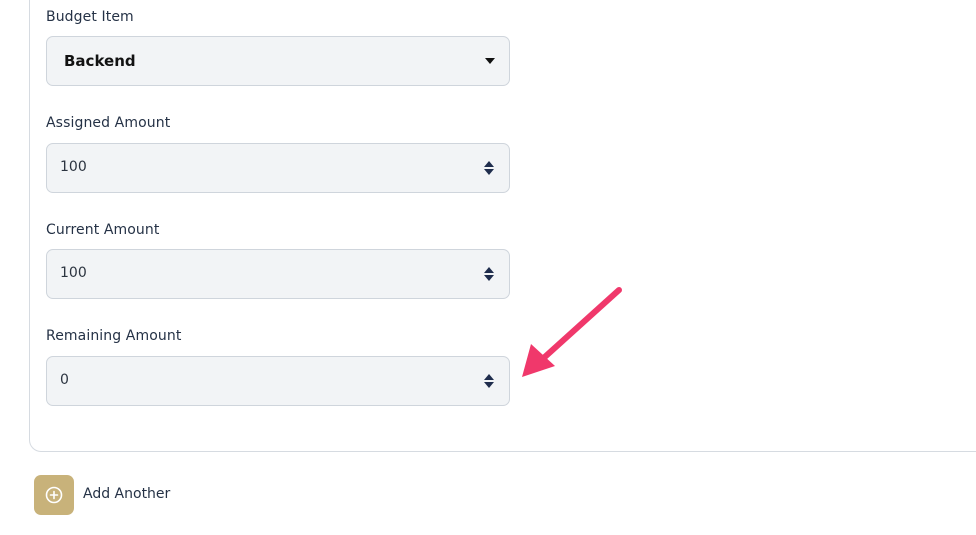  What do you see at coordinates (278, 381) in the screenshot?
I see `remaining-amount-input: 0` at bounding box center [278, 381].